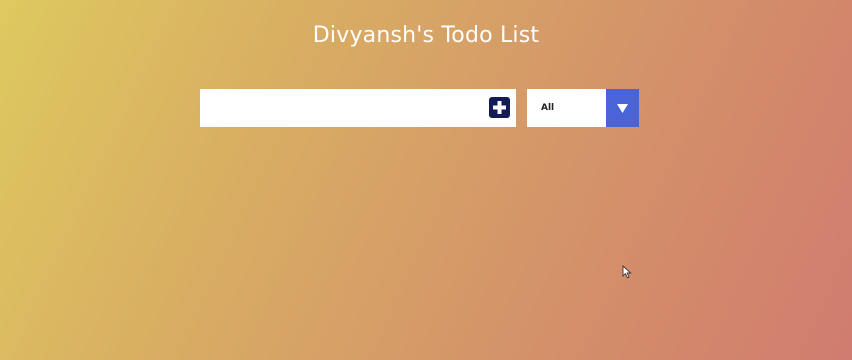 Image resolution: width=852 pixels, height=360 pixels. Describe the element at coordinates (340, 108) in the screenshot. I see `todo-input` at that location.